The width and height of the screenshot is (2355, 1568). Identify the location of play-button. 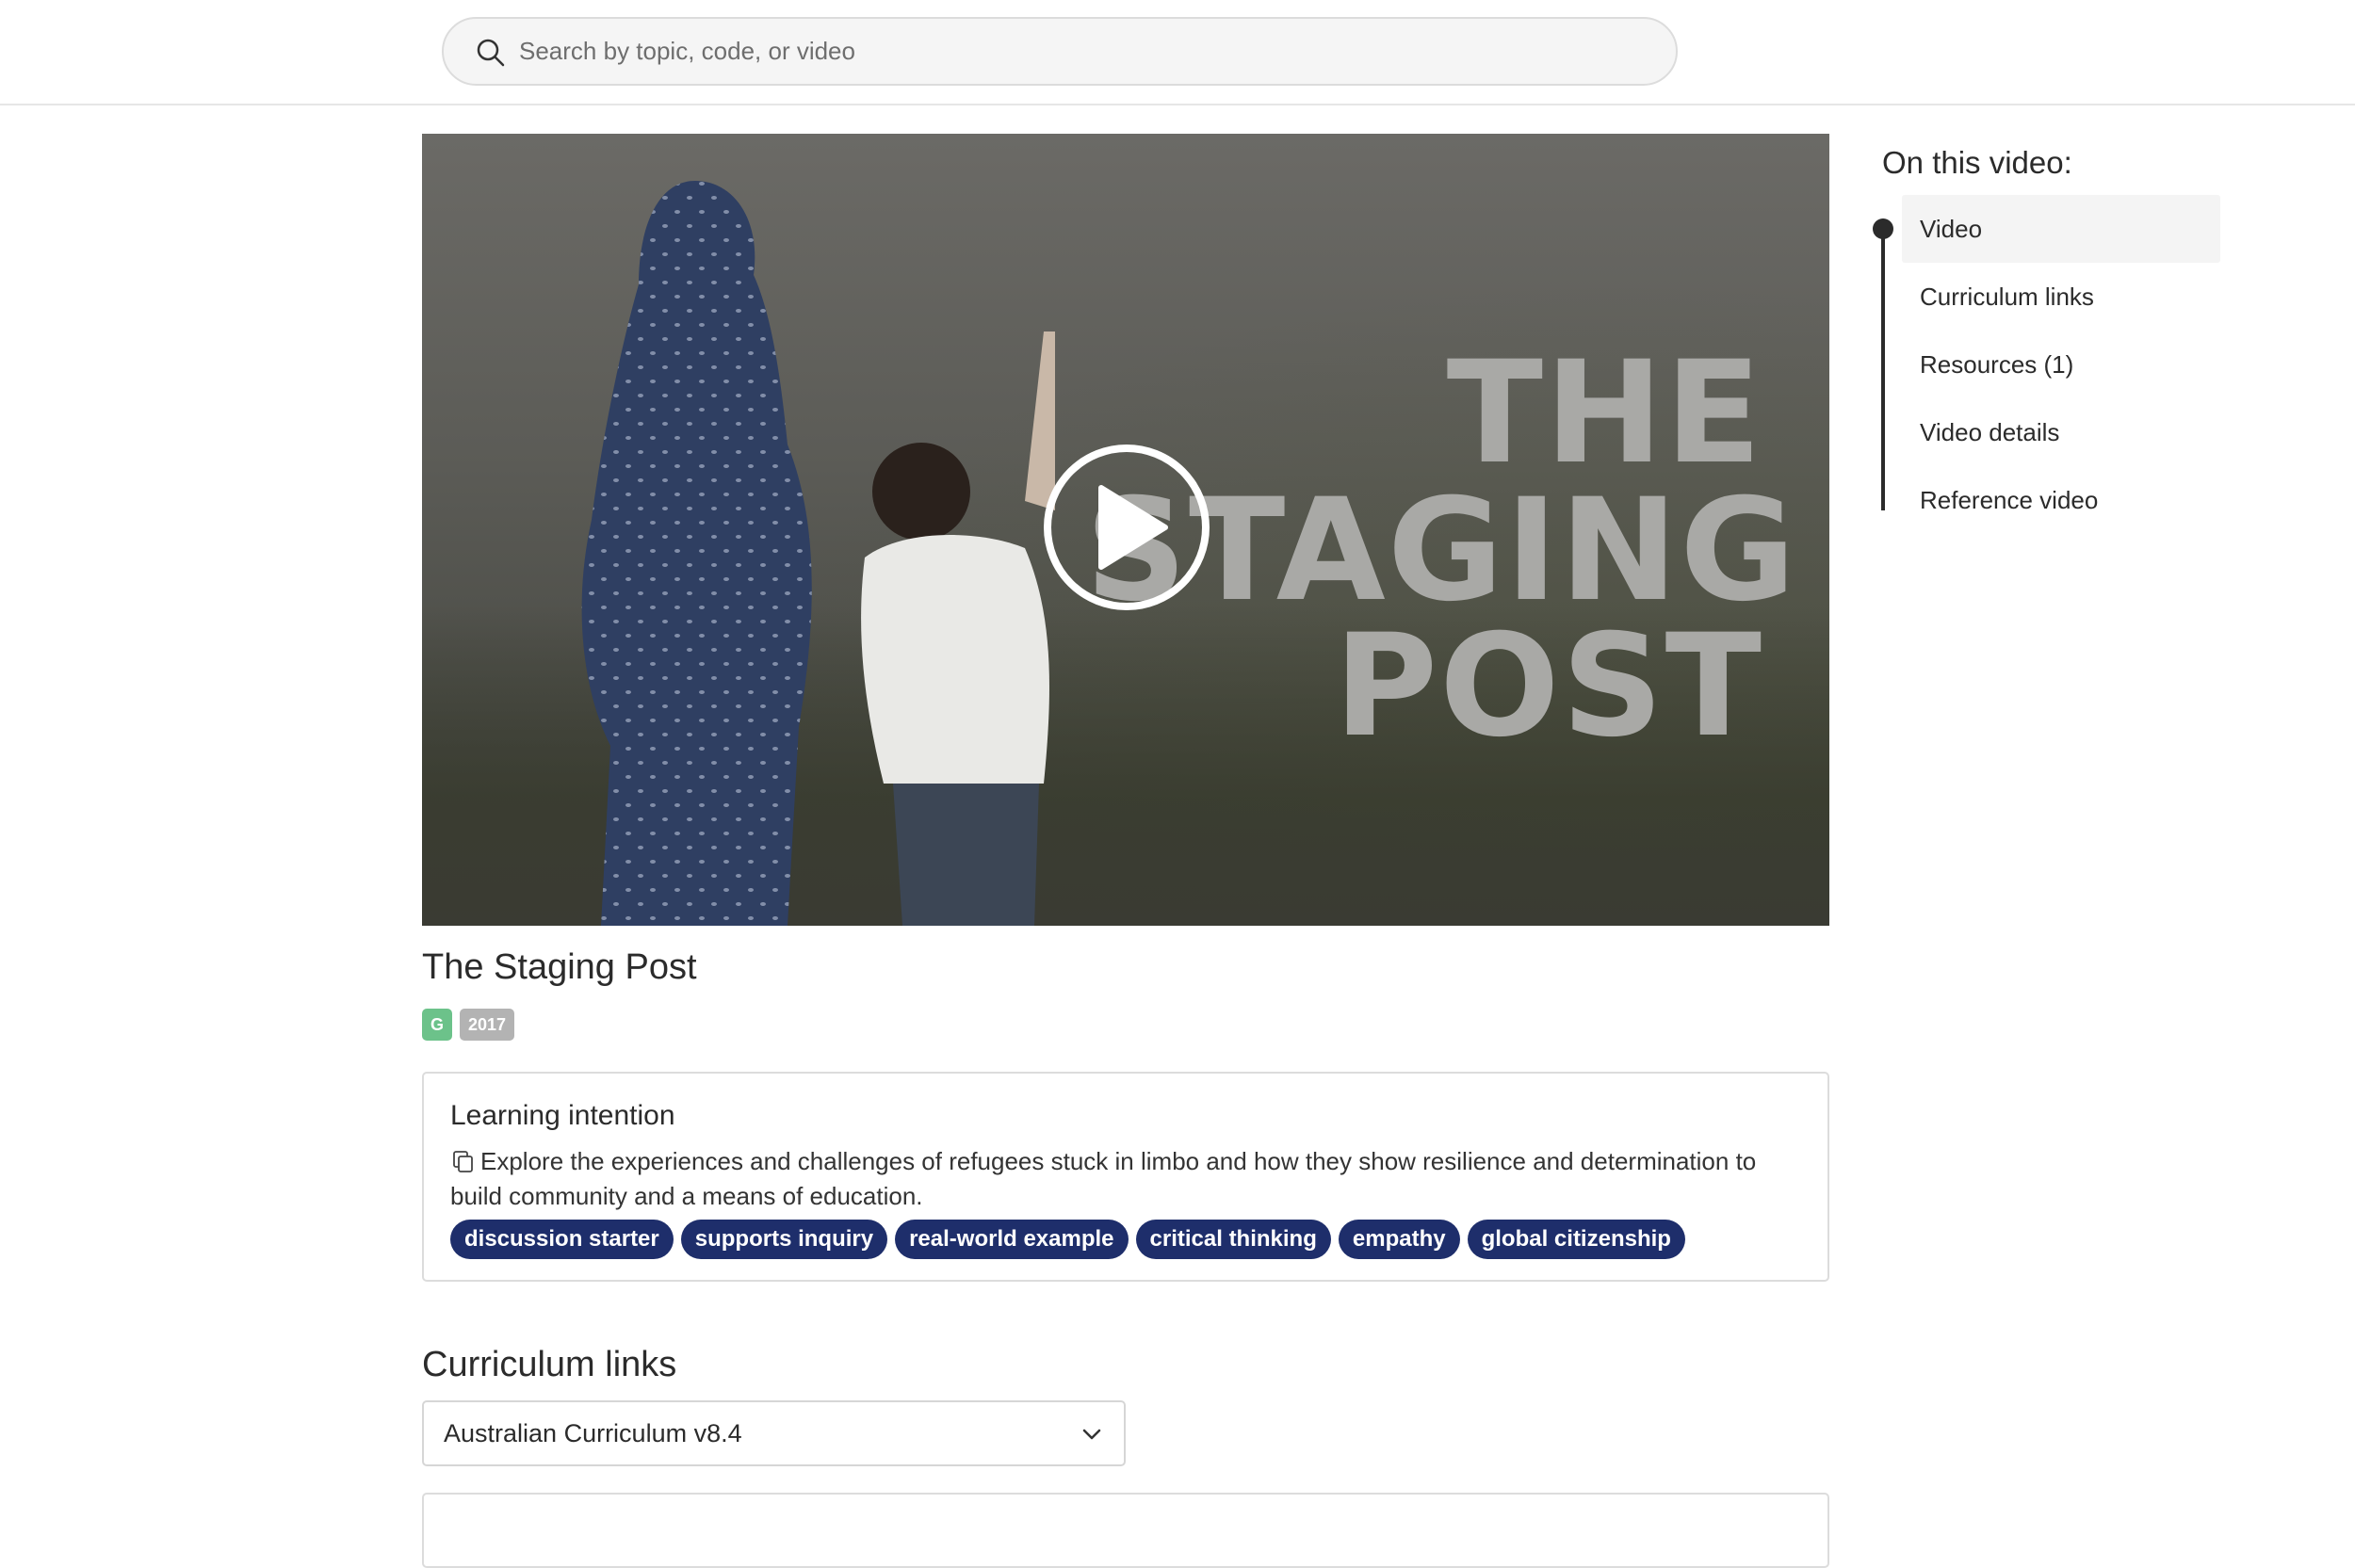
(1127, 527).